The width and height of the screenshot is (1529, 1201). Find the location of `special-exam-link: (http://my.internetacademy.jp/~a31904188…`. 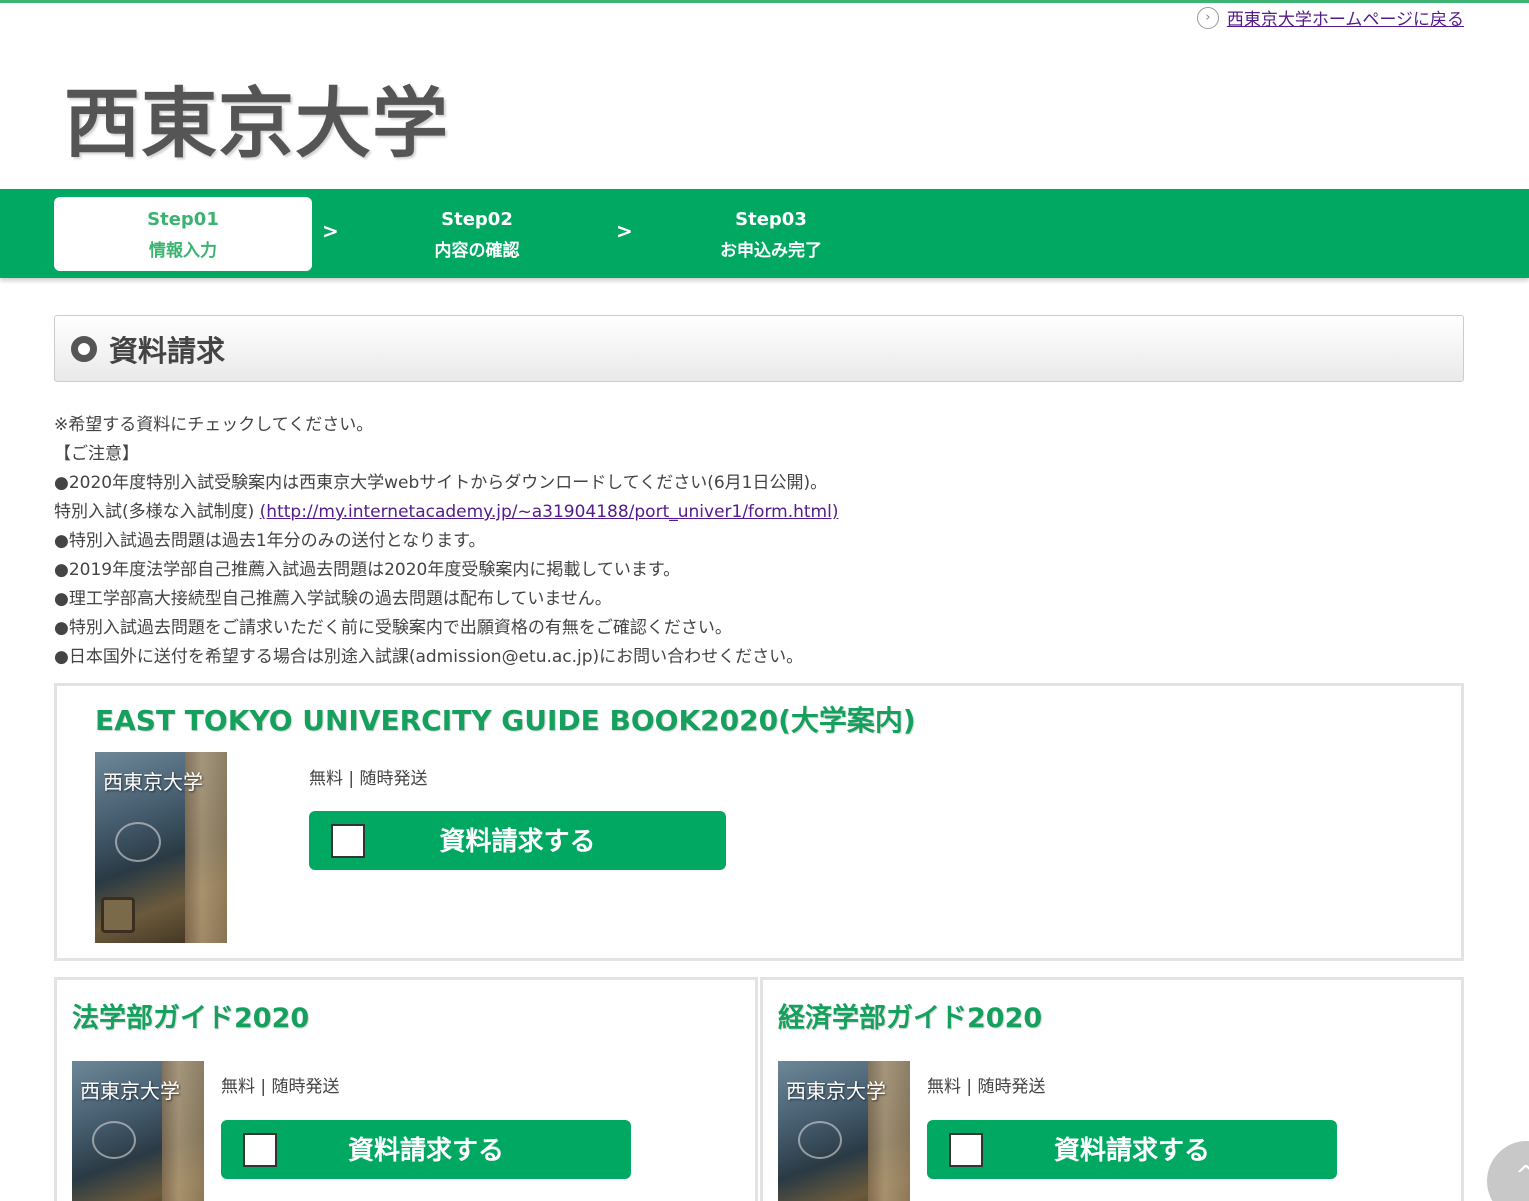

special-exam-link: (http://my.internetacademy.jp/~a31904188… is located at coordinates (549, 512).